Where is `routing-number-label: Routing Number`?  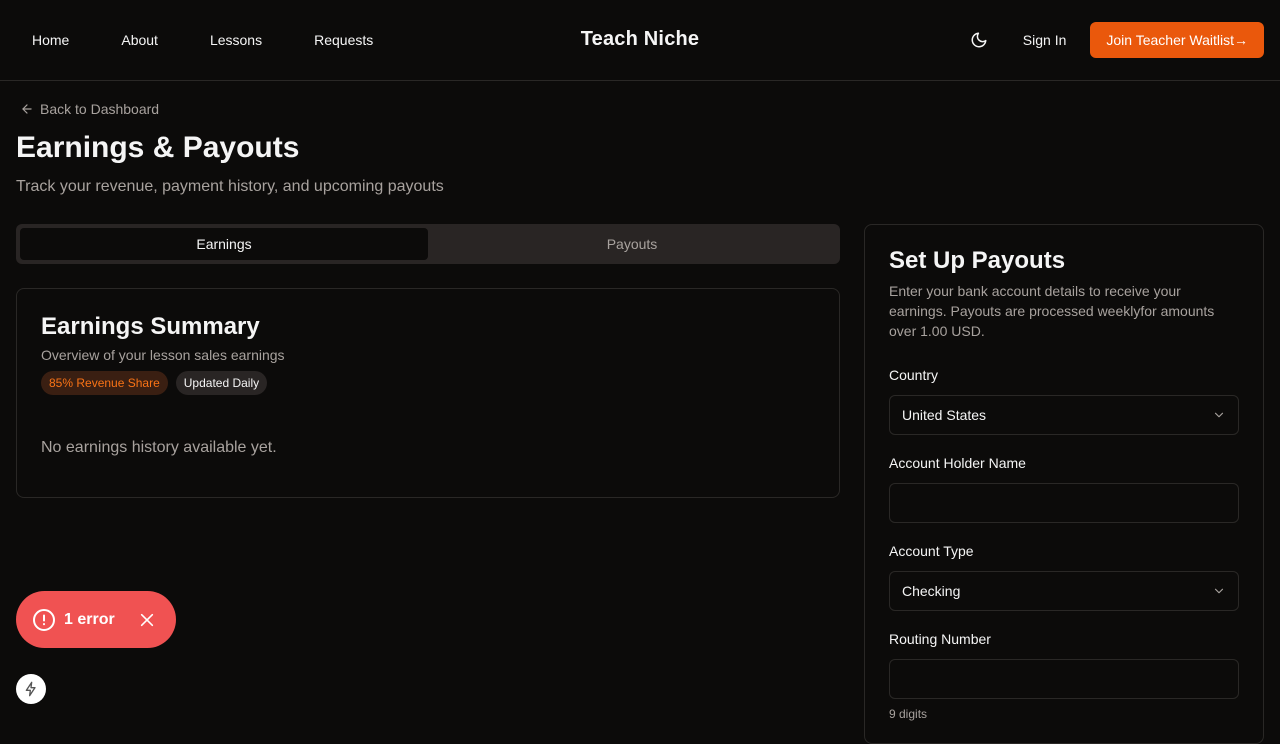 routing-number-label: Routing Number is located at coordinates (940, 639).